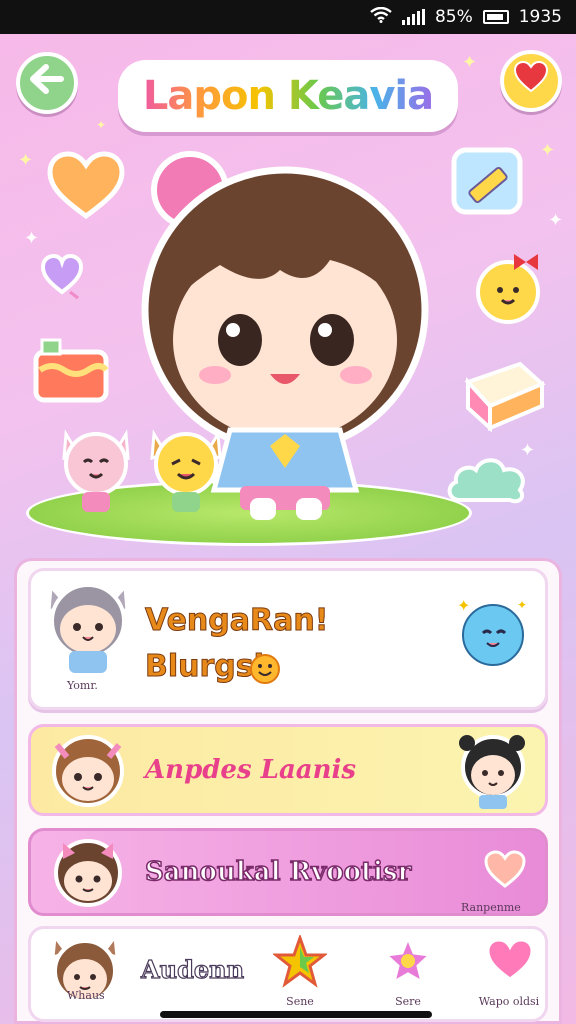  I want to click on bottom-nav-card: Whaus Audenn Sene Sere Wapo oldsi, so click(288, 974).